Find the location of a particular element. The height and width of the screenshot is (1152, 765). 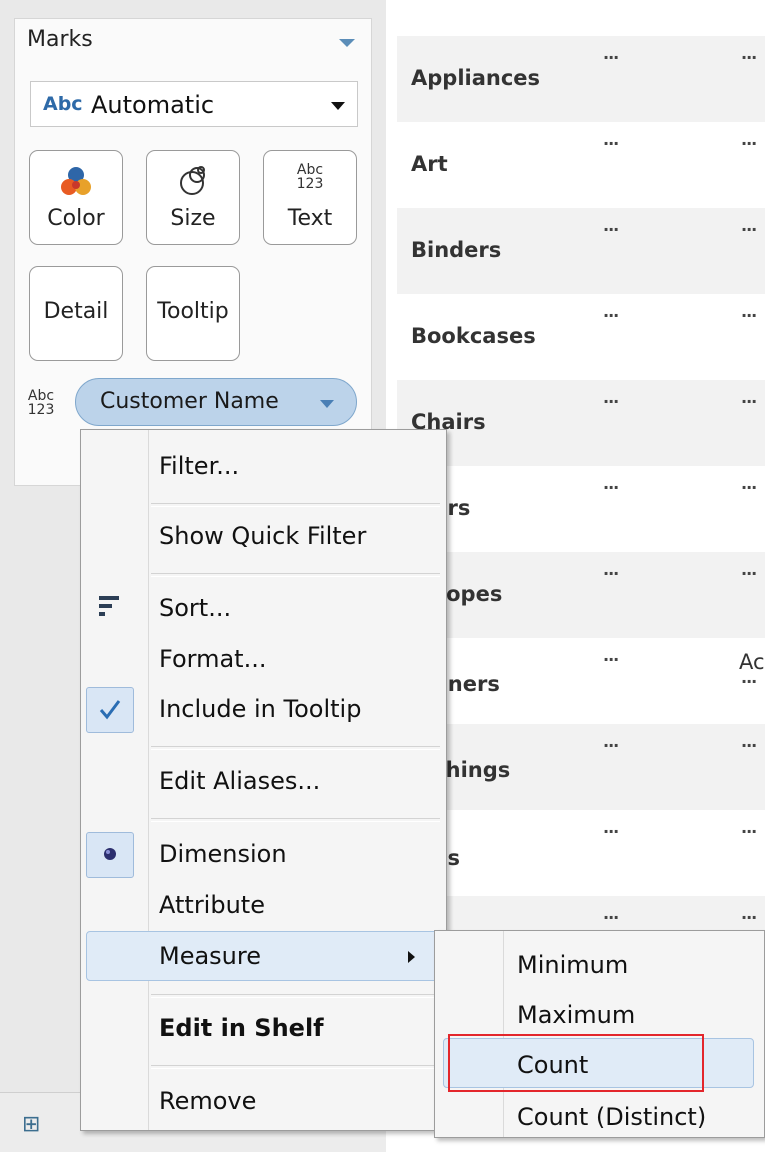

detail-label: Detail is located at coordinates (76, 311).